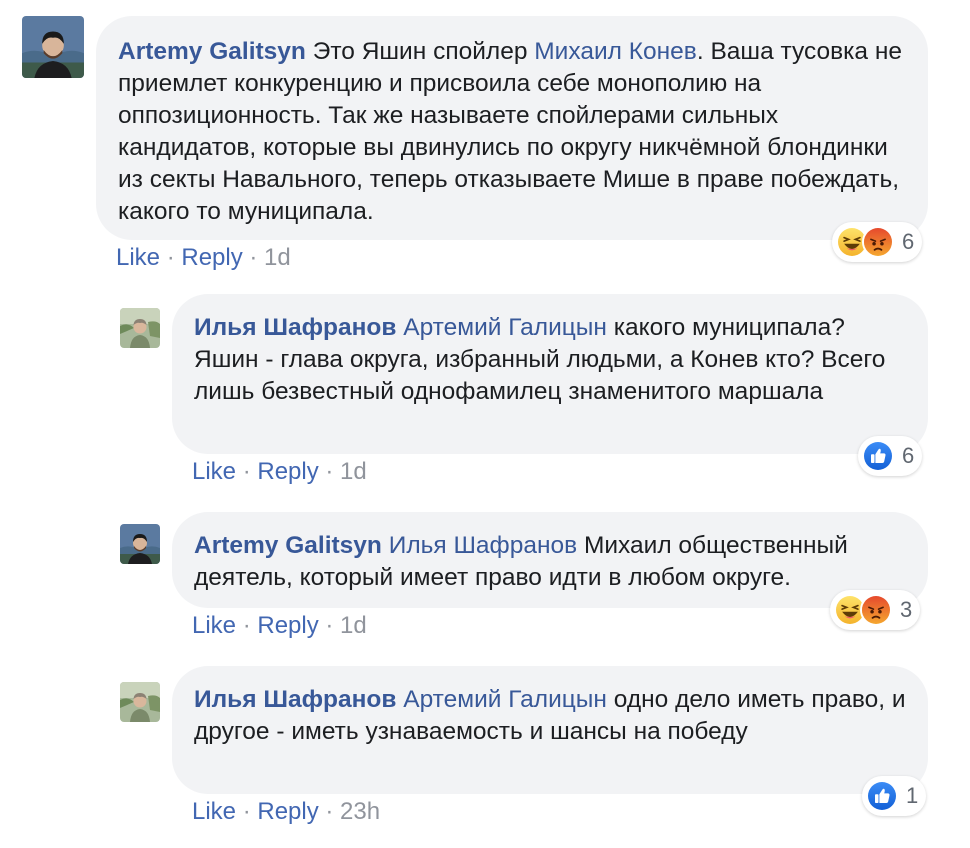 The width and height of the screenshot is (970, 848). I want to click on reaction-summary: 1, so click(894, 796).